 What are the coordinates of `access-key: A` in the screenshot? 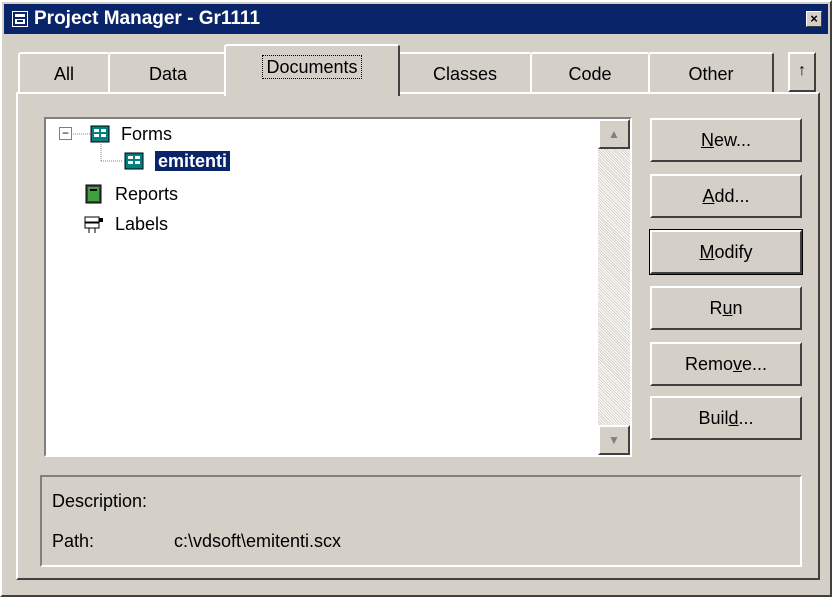 It's located at (708, 196).